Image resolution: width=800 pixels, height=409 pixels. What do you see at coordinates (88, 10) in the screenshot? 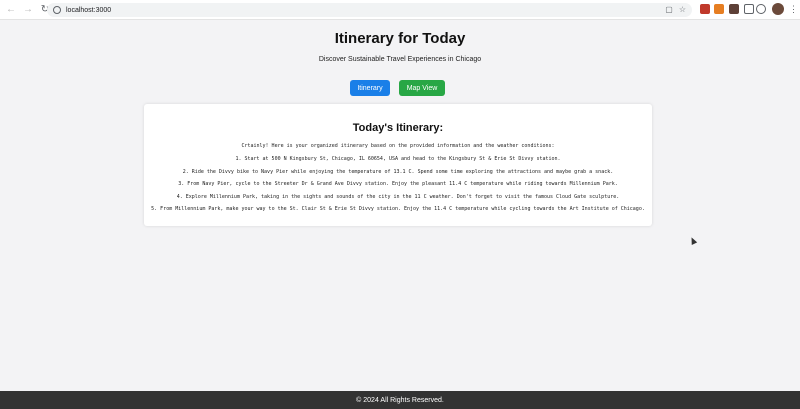
I see `url-text: localhost:3000` at bounding box center [88, 10].